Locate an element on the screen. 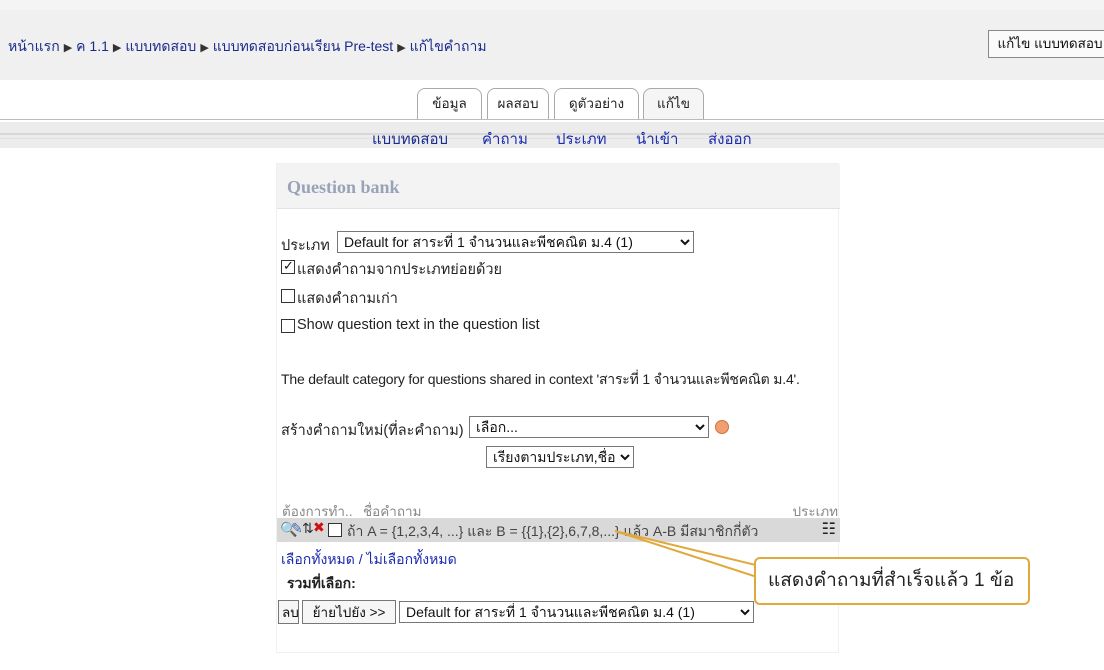  deselect-all-link: ไม่เลือกทั้งหมด is located at coordinates (412, 559).